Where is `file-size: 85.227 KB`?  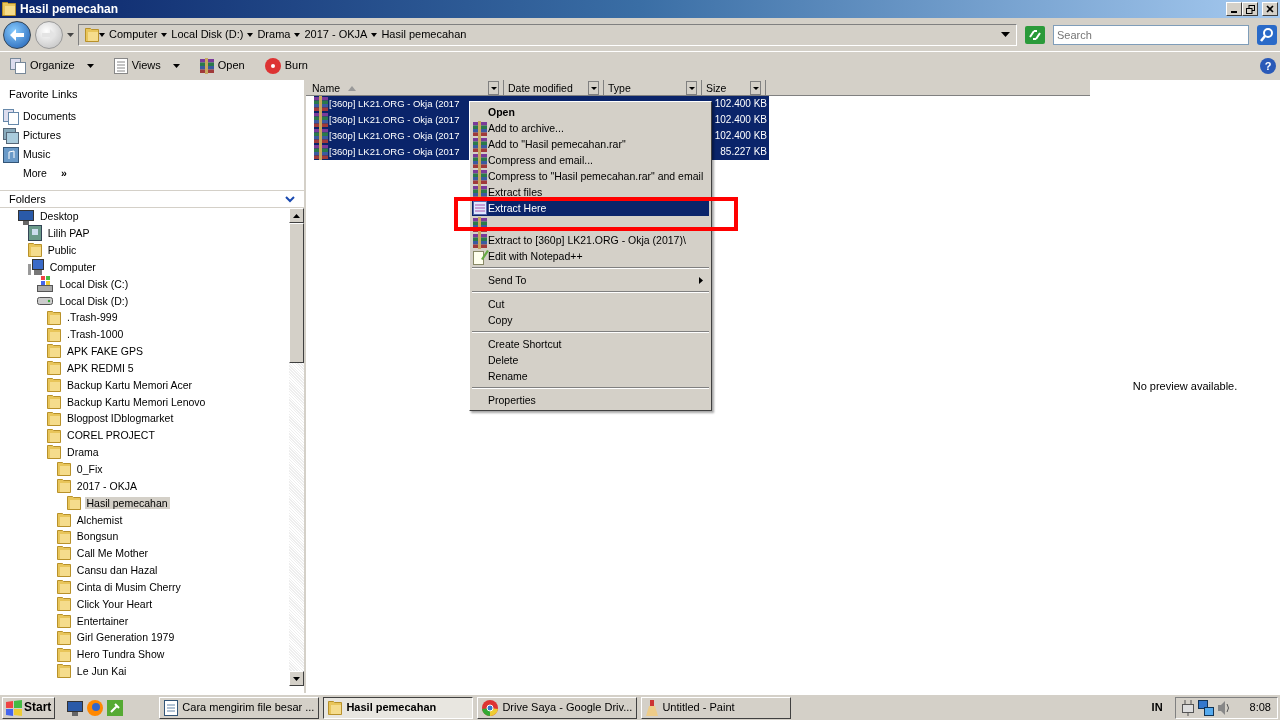 file-size: 85.227 KB is located at coordinates (744, 152).